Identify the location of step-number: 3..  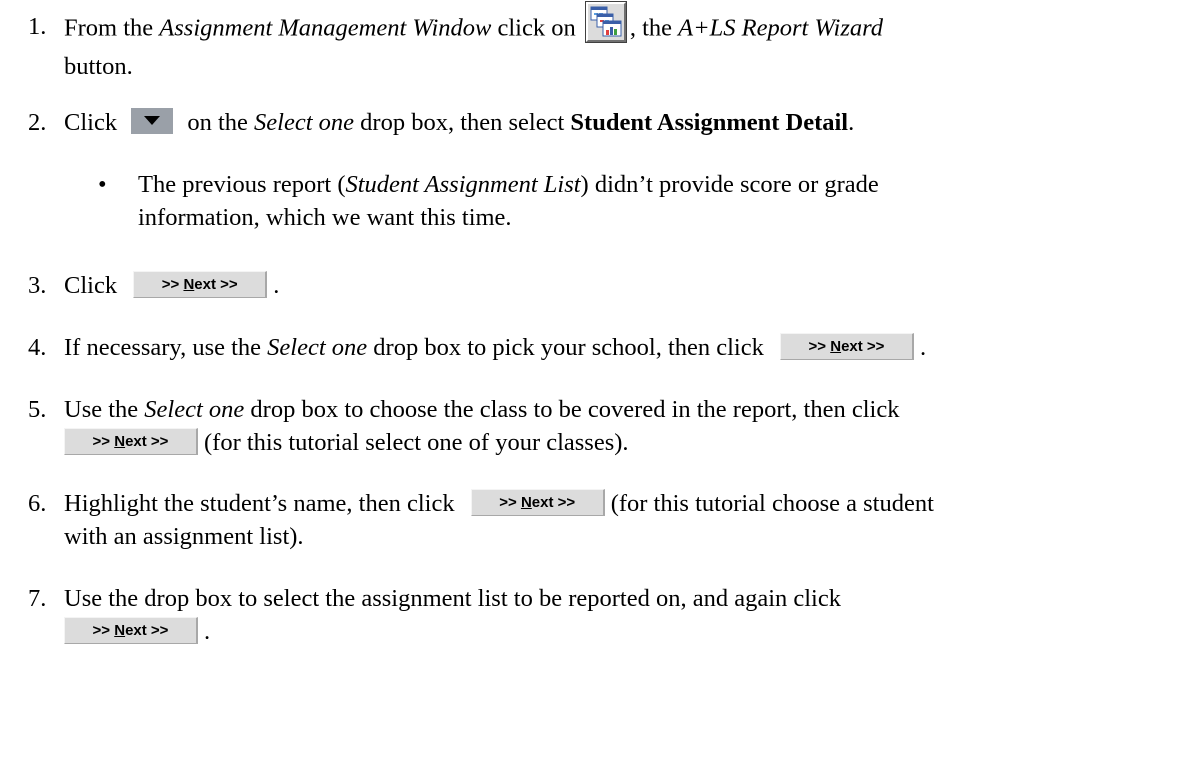
(37, 285).